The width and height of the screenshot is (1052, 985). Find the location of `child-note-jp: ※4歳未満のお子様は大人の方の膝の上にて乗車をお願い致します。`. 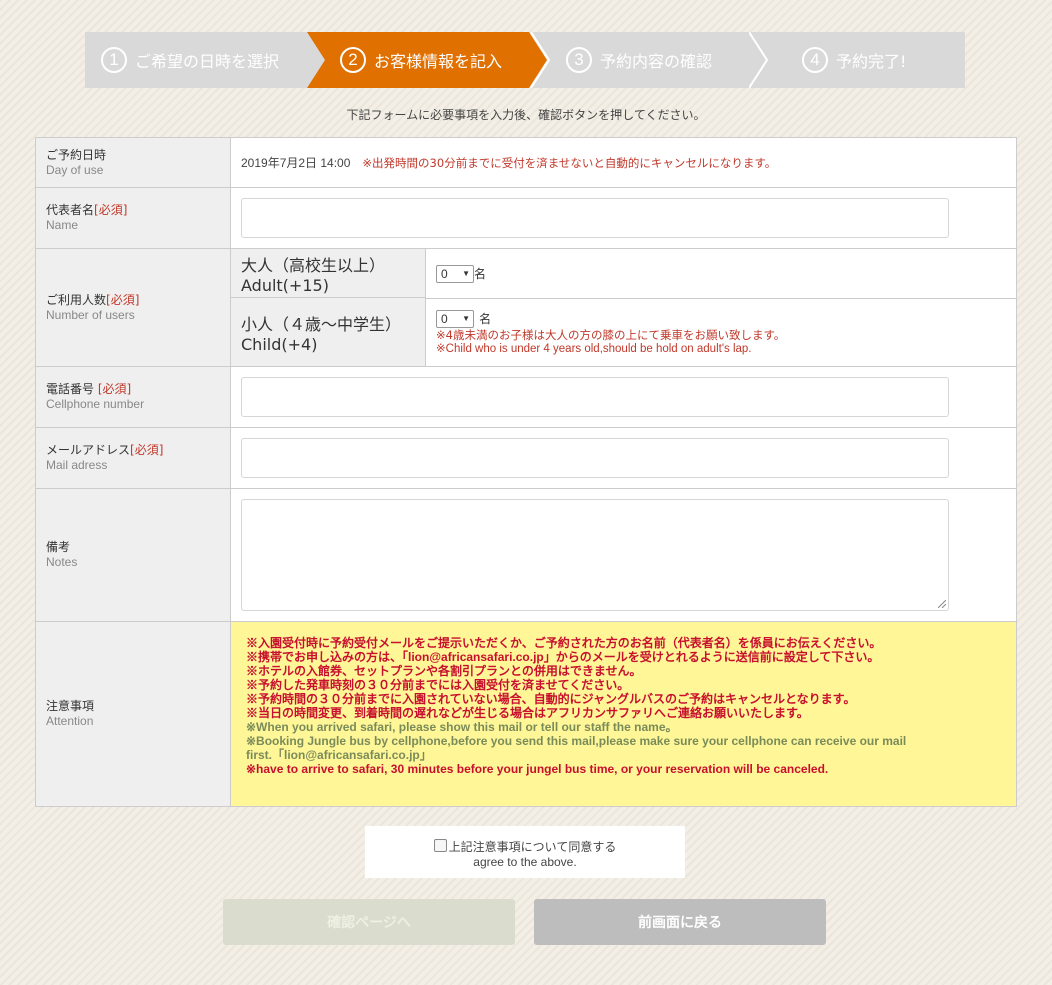

child-note-jp: ※4歳未満のお子様は大人の方の膝の上にて乗車をお願い致します。 is located at coordinates (611, 334).